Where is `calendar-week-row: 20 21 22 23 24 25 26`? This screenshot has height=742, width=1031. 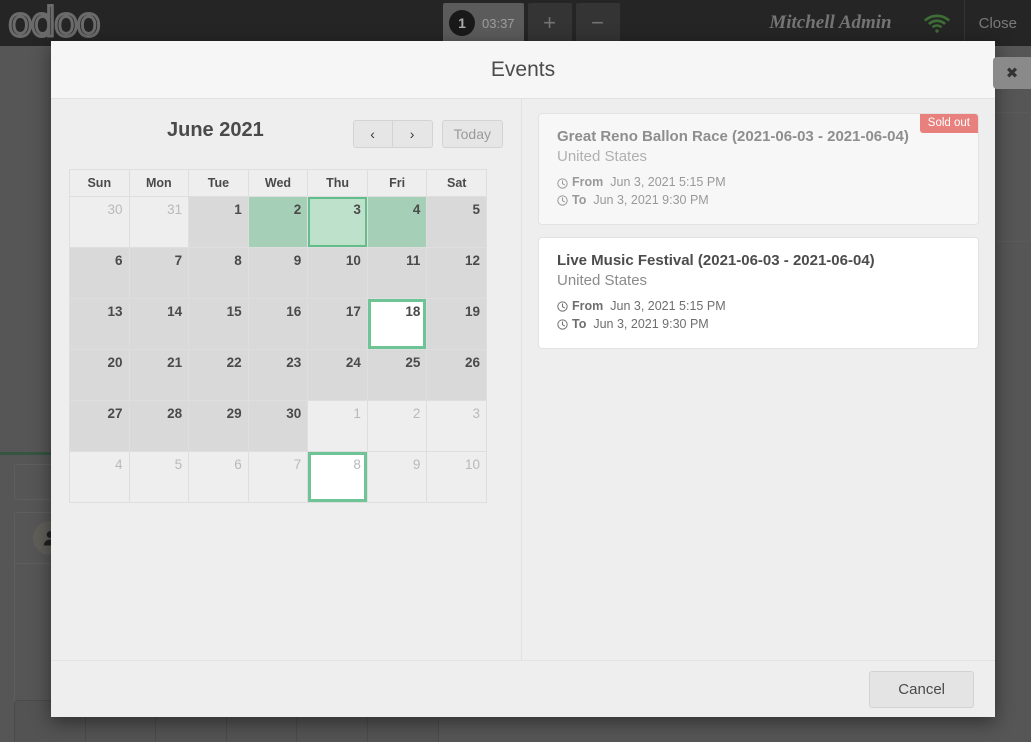
calendar-week-row: 20 21 22 23 24 25 26 is located at coordinates (278, 375).